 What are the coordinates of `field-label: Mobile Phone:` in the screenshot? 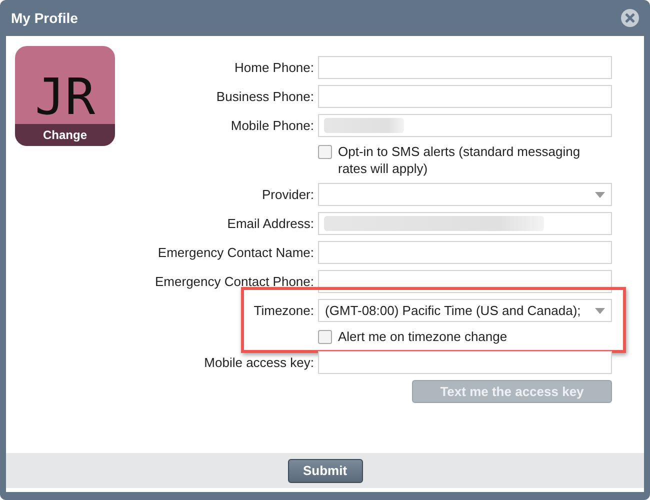 It's located at (272, 126).